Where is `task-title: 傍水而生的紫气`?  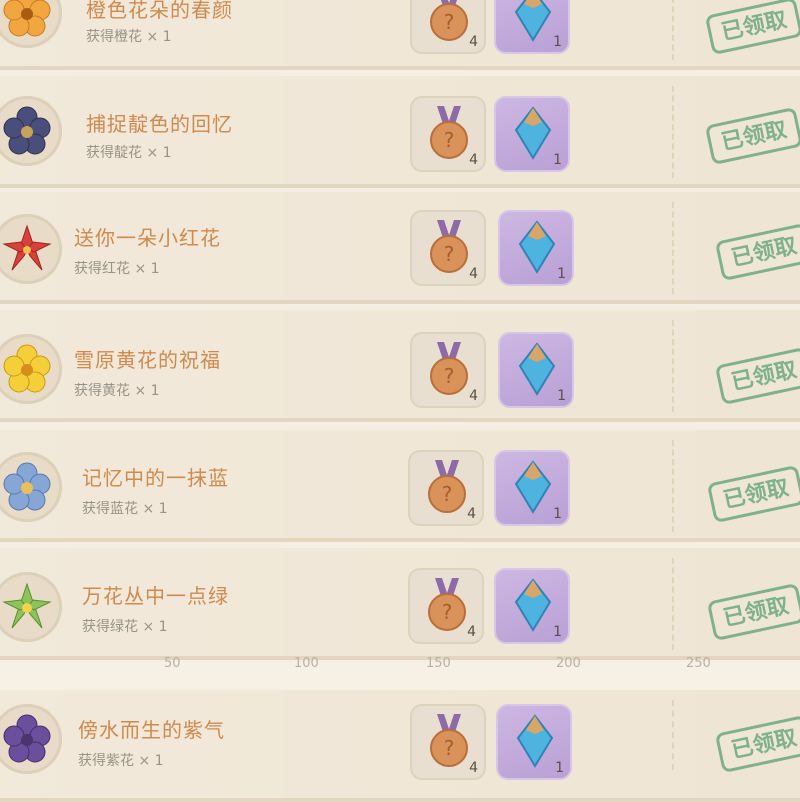 task-title: 傍水而生的紫气 is located at coordinates (151, 730).